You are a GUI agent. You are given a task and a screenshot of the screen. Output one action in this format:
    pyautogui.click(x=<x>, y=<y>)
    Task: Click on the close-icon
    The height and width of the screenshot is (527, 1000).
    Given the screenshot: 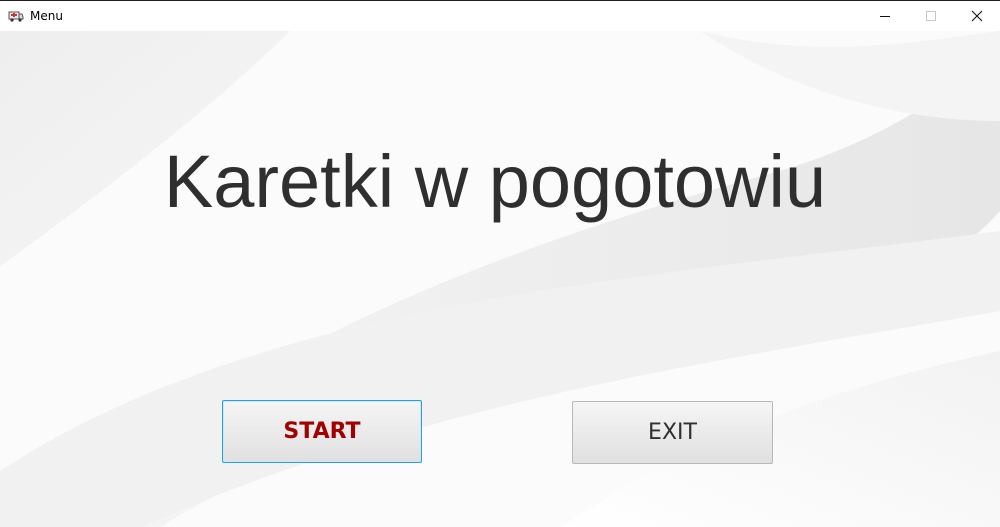 What is the action you would take?
    pyautogui.click(x=977, y=16)
    